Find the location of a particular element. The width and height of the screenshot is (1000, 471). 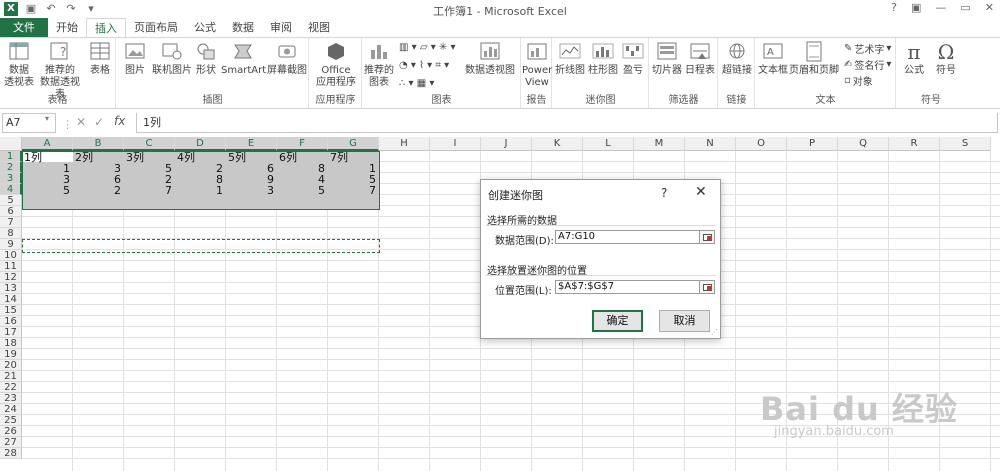

select-all-corner is located at coordinates (11, 144).